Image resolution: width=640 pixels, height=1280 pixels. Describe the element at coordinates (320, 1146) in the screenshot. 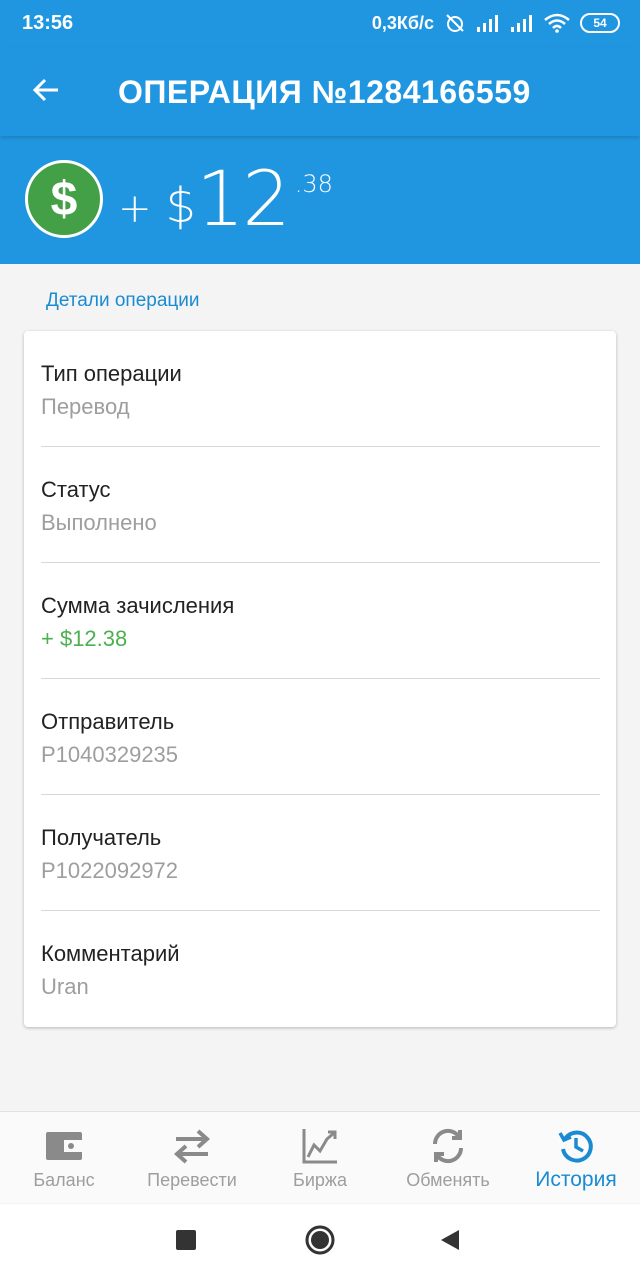

I see `chart-icon` at that location.